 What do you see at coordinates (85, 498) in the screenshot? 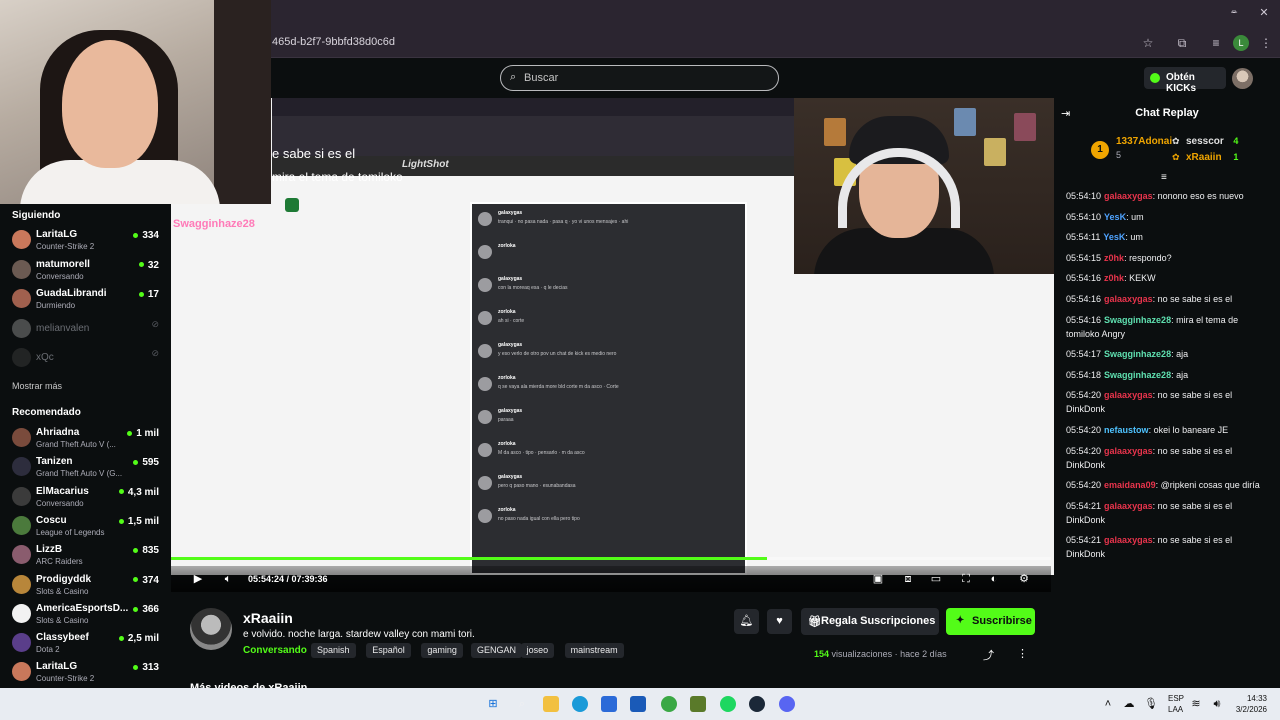
I see `sidebar-channel: ElMacarius Conversando 4,3 mil` at bounding box center [85, 498].